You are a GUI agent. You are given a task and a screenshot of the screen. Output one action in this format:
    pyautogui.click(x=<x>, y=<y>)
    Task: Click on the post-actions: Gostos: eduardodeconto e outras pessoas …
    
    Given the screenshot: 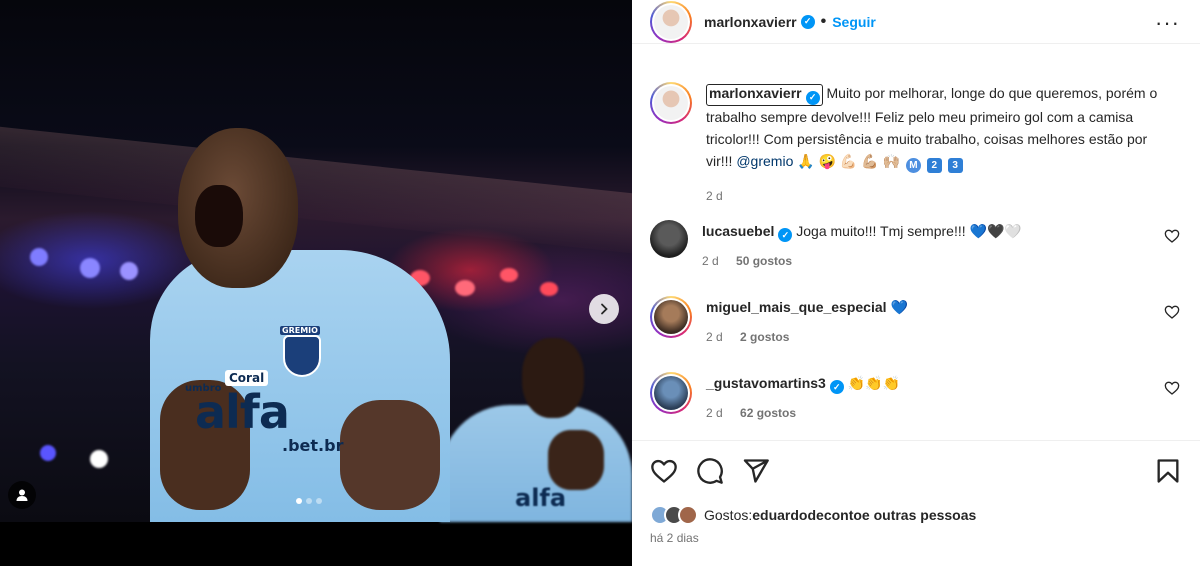 What is the action you would take?
    pyautogui.click(x=916, y=503)
    